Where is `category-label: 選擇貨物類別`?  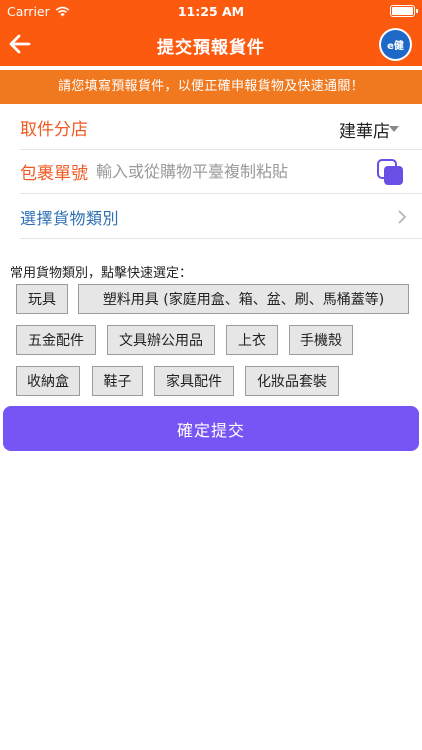
category-label: 選擇貨物類別 is located at coordinates (70, 218).